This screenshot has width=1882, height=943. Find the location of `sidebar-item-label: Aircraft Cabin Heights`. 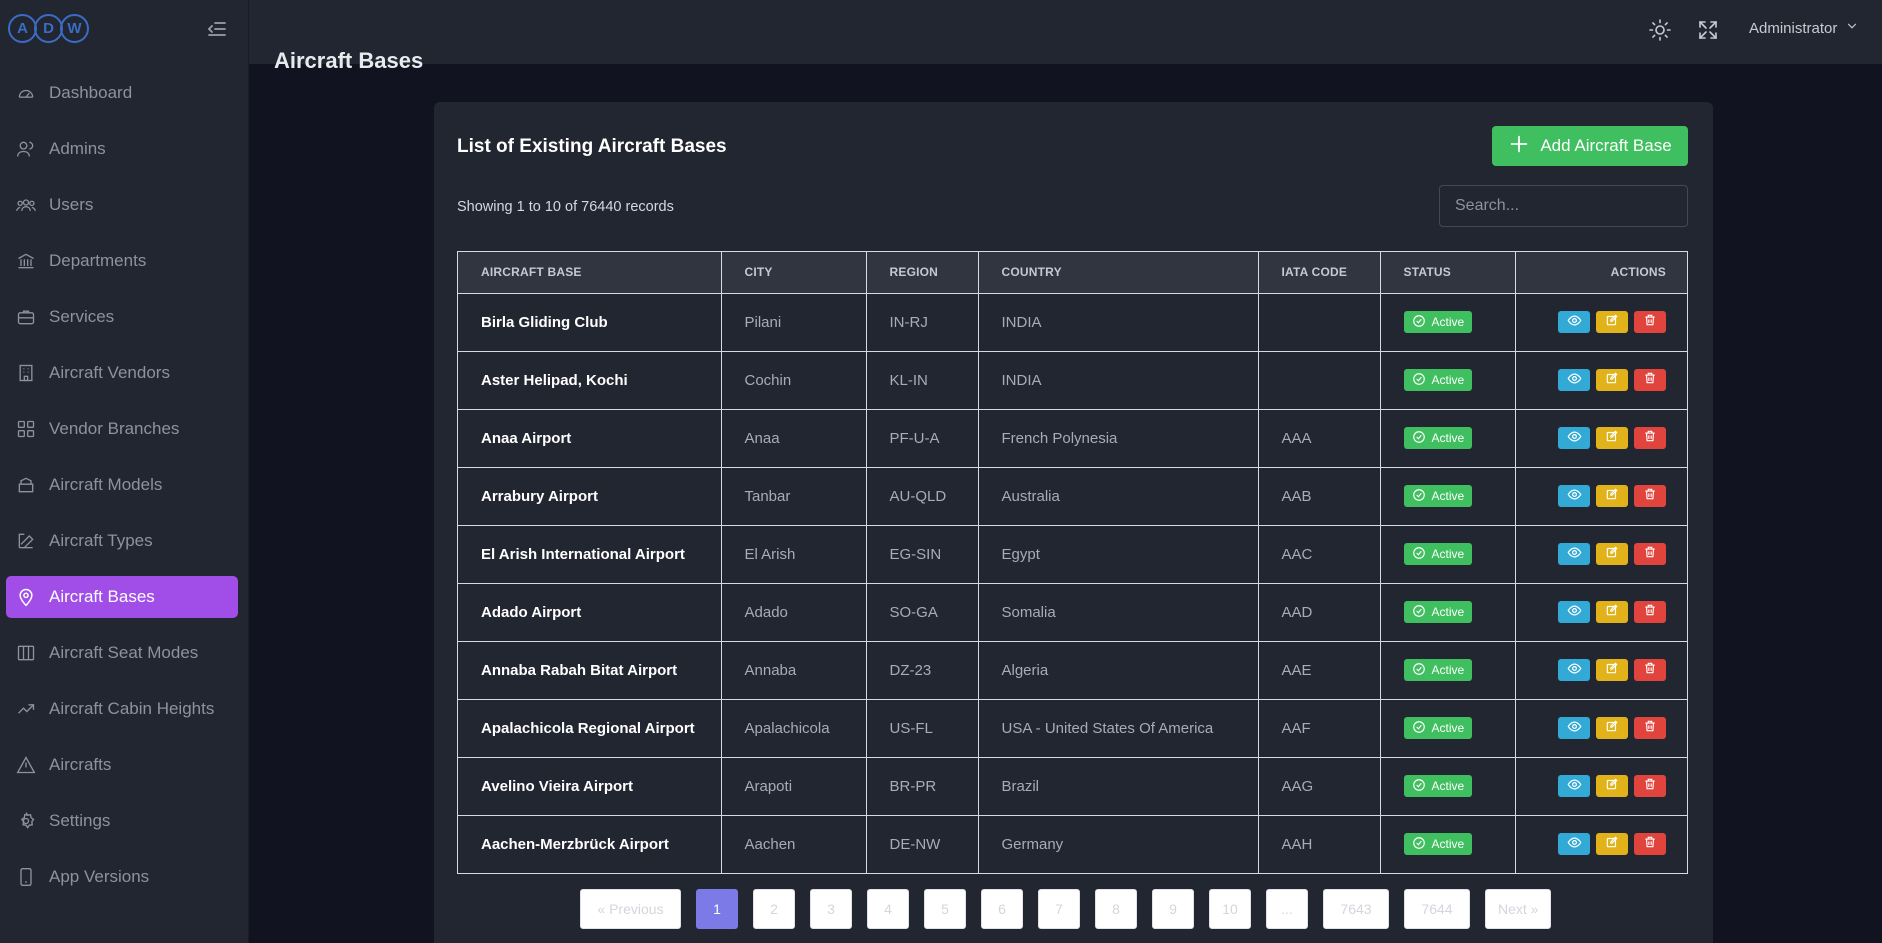

sidebar-item-label: Aircraft Cabin Heights is located at coordinates (132, 708).